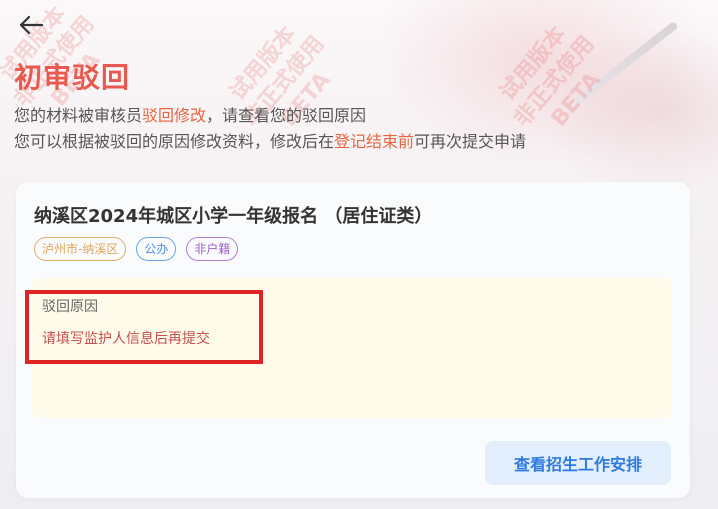 This screenshot has height=509, width=718. I want to click on desc-highlight: 驳回修改, so click(174, 115).